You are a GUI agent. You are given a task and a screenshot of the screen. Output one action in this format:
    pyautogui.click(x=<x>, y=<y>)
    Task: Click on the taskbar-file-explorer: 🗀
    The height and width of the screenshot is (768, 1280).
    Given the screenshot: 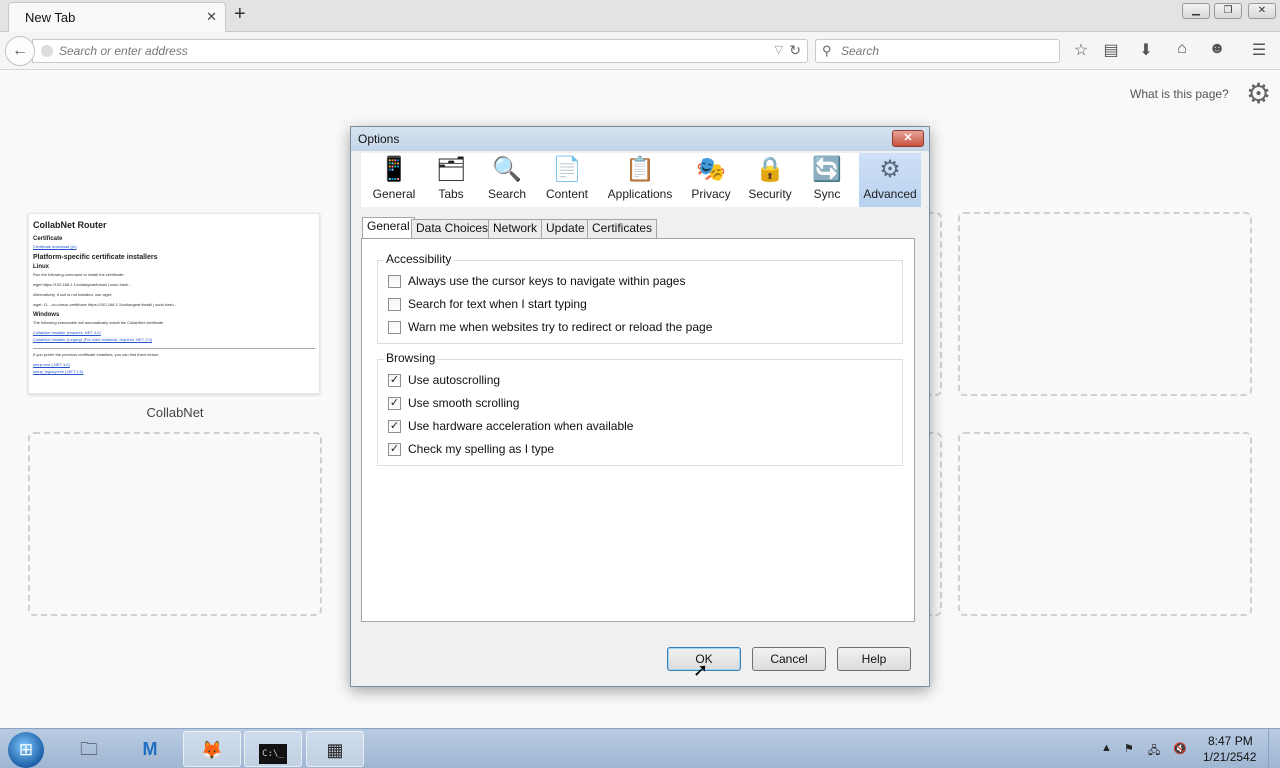 What is the action you would take?
    pyautogui.click(x=89, y=749)
    